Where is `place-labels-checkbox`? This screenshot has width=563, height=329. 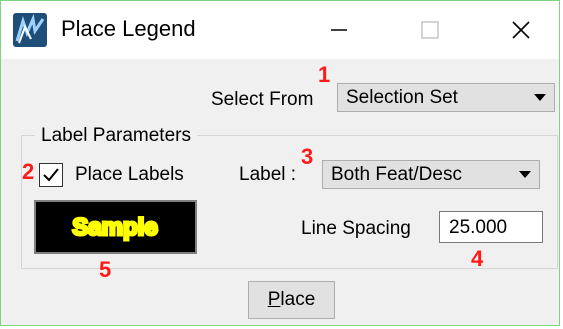
place-labels-checkbox is located at coordinates (51, 175).